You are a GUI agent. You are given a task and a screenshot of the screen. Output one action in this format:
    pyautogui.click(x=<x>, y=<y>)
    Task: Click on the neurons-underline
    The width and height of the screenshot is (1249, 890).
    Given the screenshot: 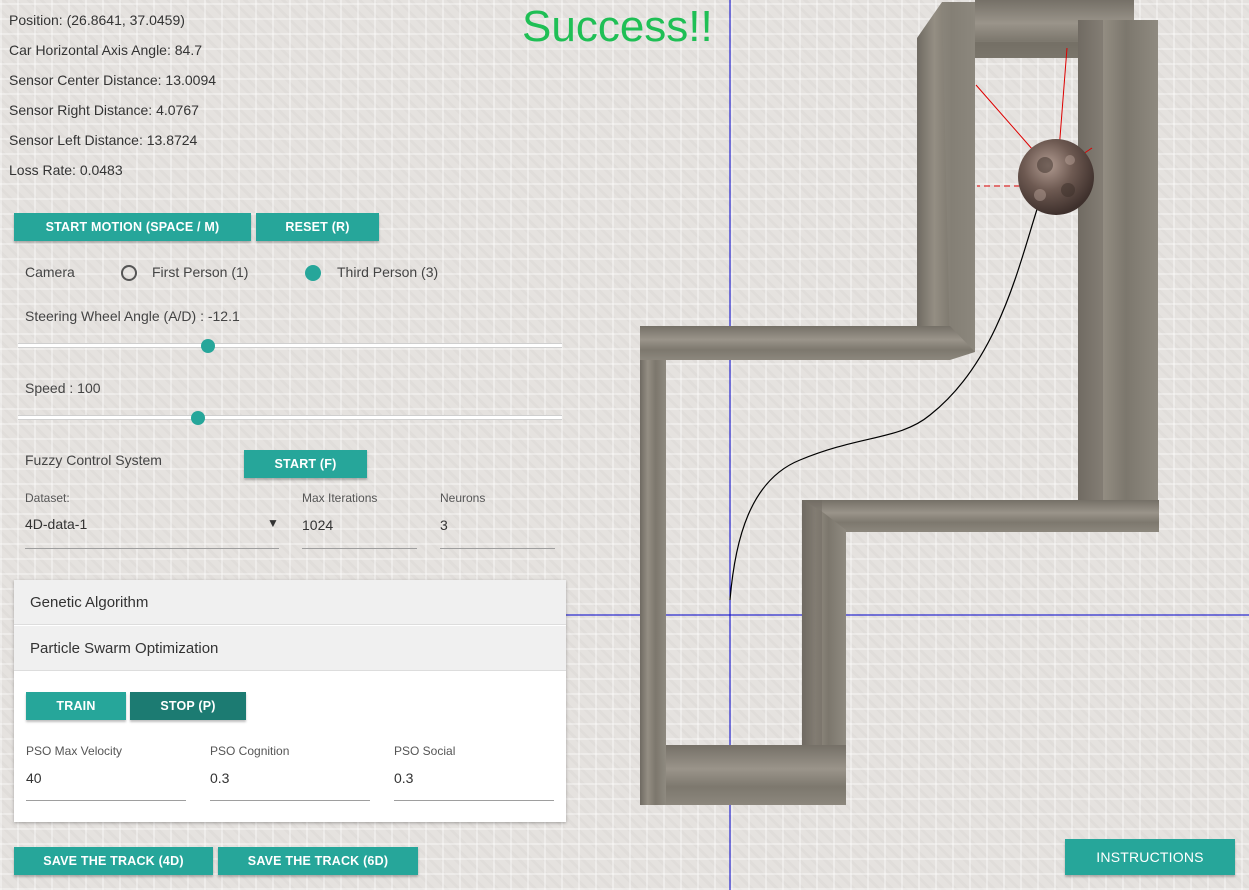 What is the action you would take?
    pyautogui.click(x=497, y=548)
    